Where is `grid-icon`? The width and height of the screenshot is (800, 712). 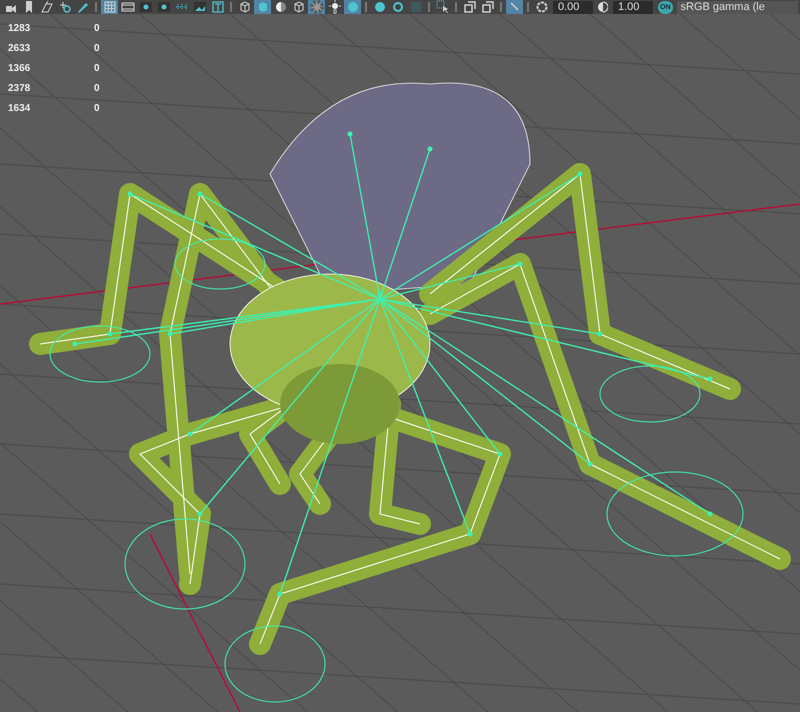 grid-icon is located at coordinates (109, 7).